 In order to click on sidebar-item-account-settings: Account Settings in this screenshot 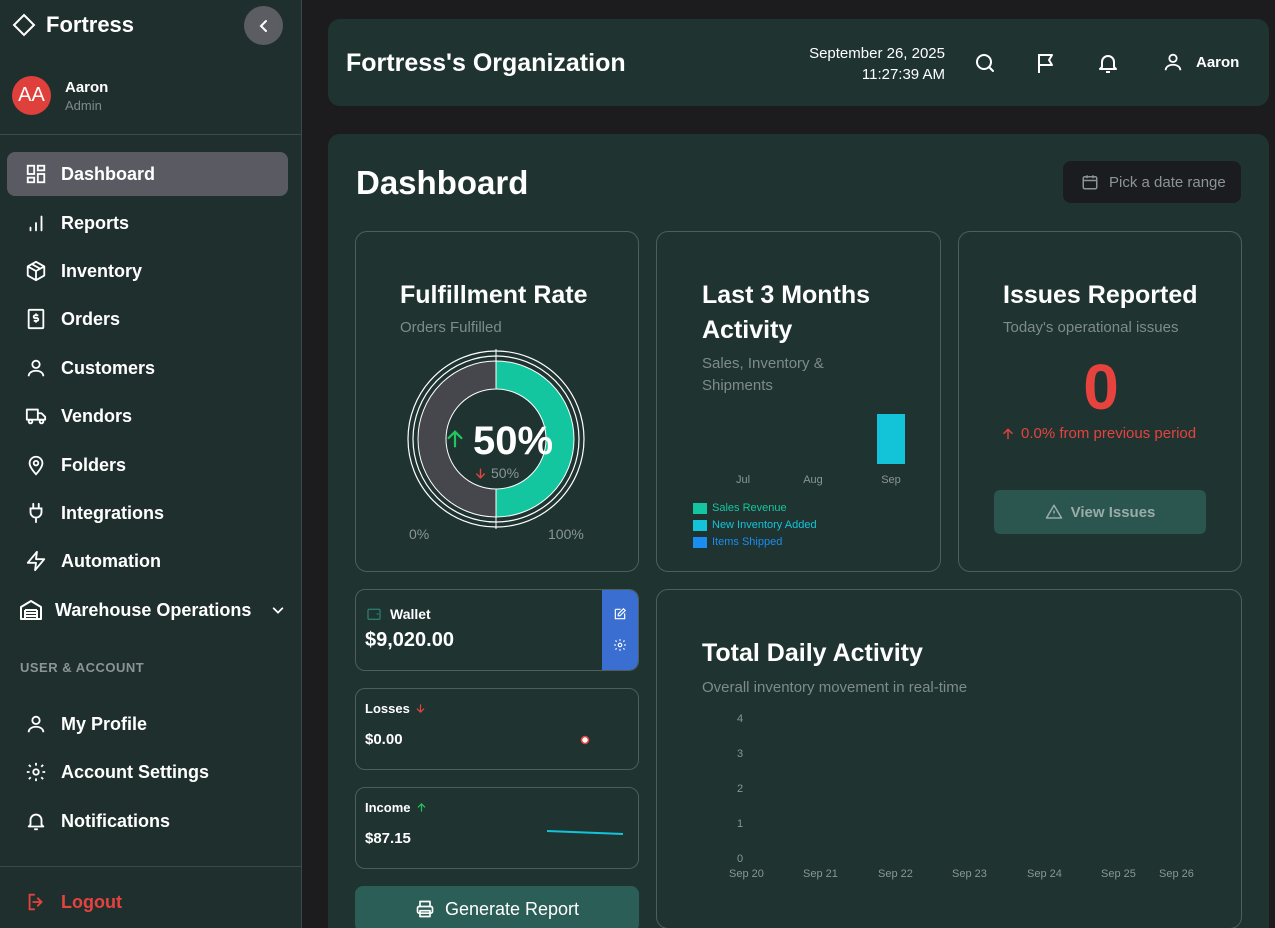, I will do `click(147, 772)`.